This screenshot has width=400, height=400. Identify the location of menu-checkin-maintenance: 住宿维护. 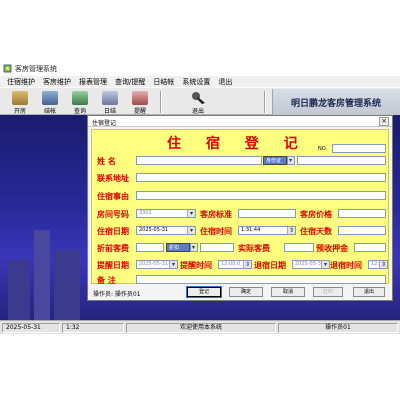
(21, 82).